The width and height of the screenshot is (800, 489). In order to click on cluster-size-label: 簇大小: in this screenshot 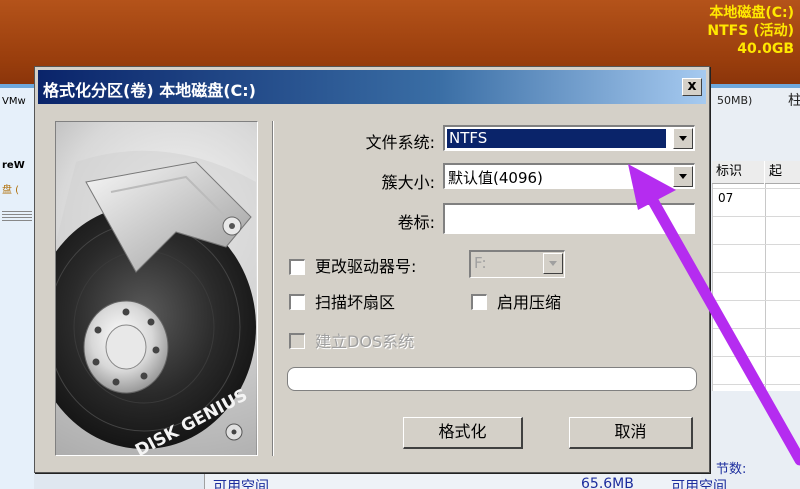, I will do `click(408, 182)`.